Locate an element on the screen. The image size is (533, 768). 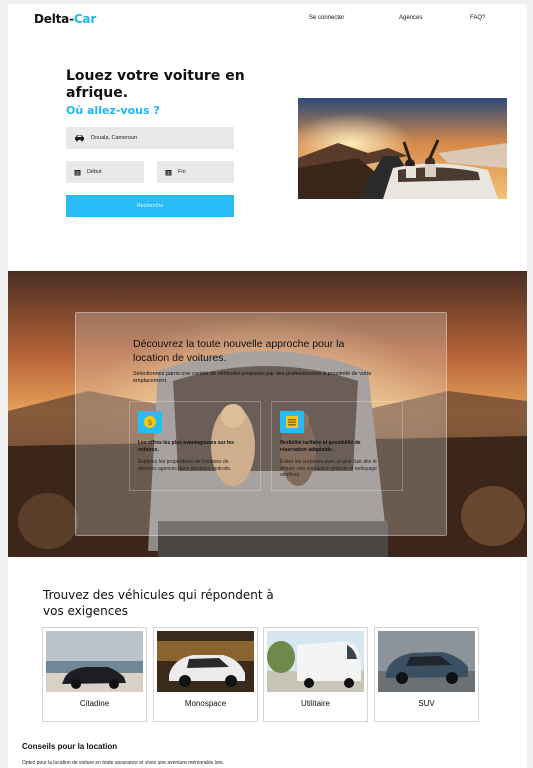
hero-title: Louez votre voiture en afrique. is located at coordinates (155, 84).